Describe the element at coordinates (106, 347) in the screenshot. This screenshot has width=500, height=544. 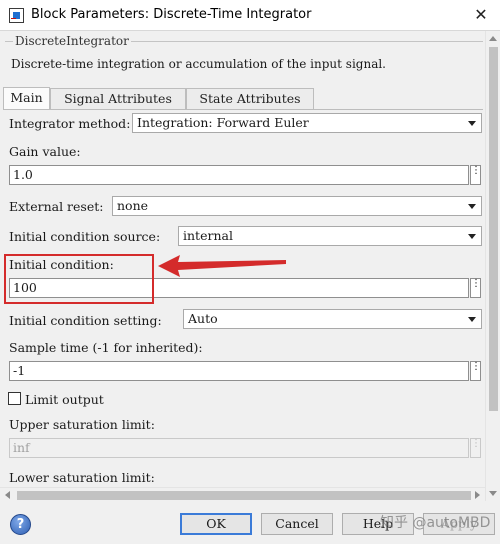
I see `sample-time-label: Sample time (-1 for inherited):` at that location.